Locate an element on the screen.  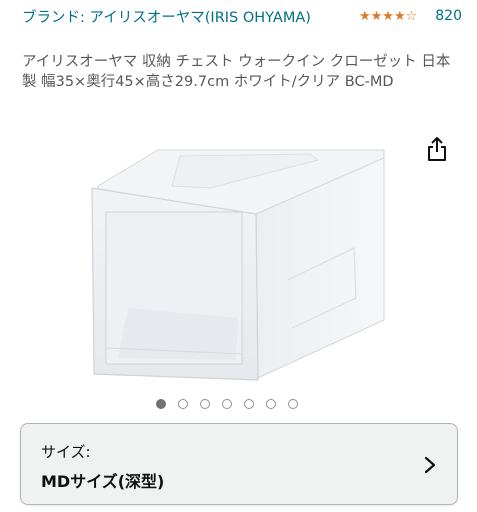
brand-link: ブランド: アイリスオーヤマ(IRIS OHYAMA) is located at coordinates (172, 18).